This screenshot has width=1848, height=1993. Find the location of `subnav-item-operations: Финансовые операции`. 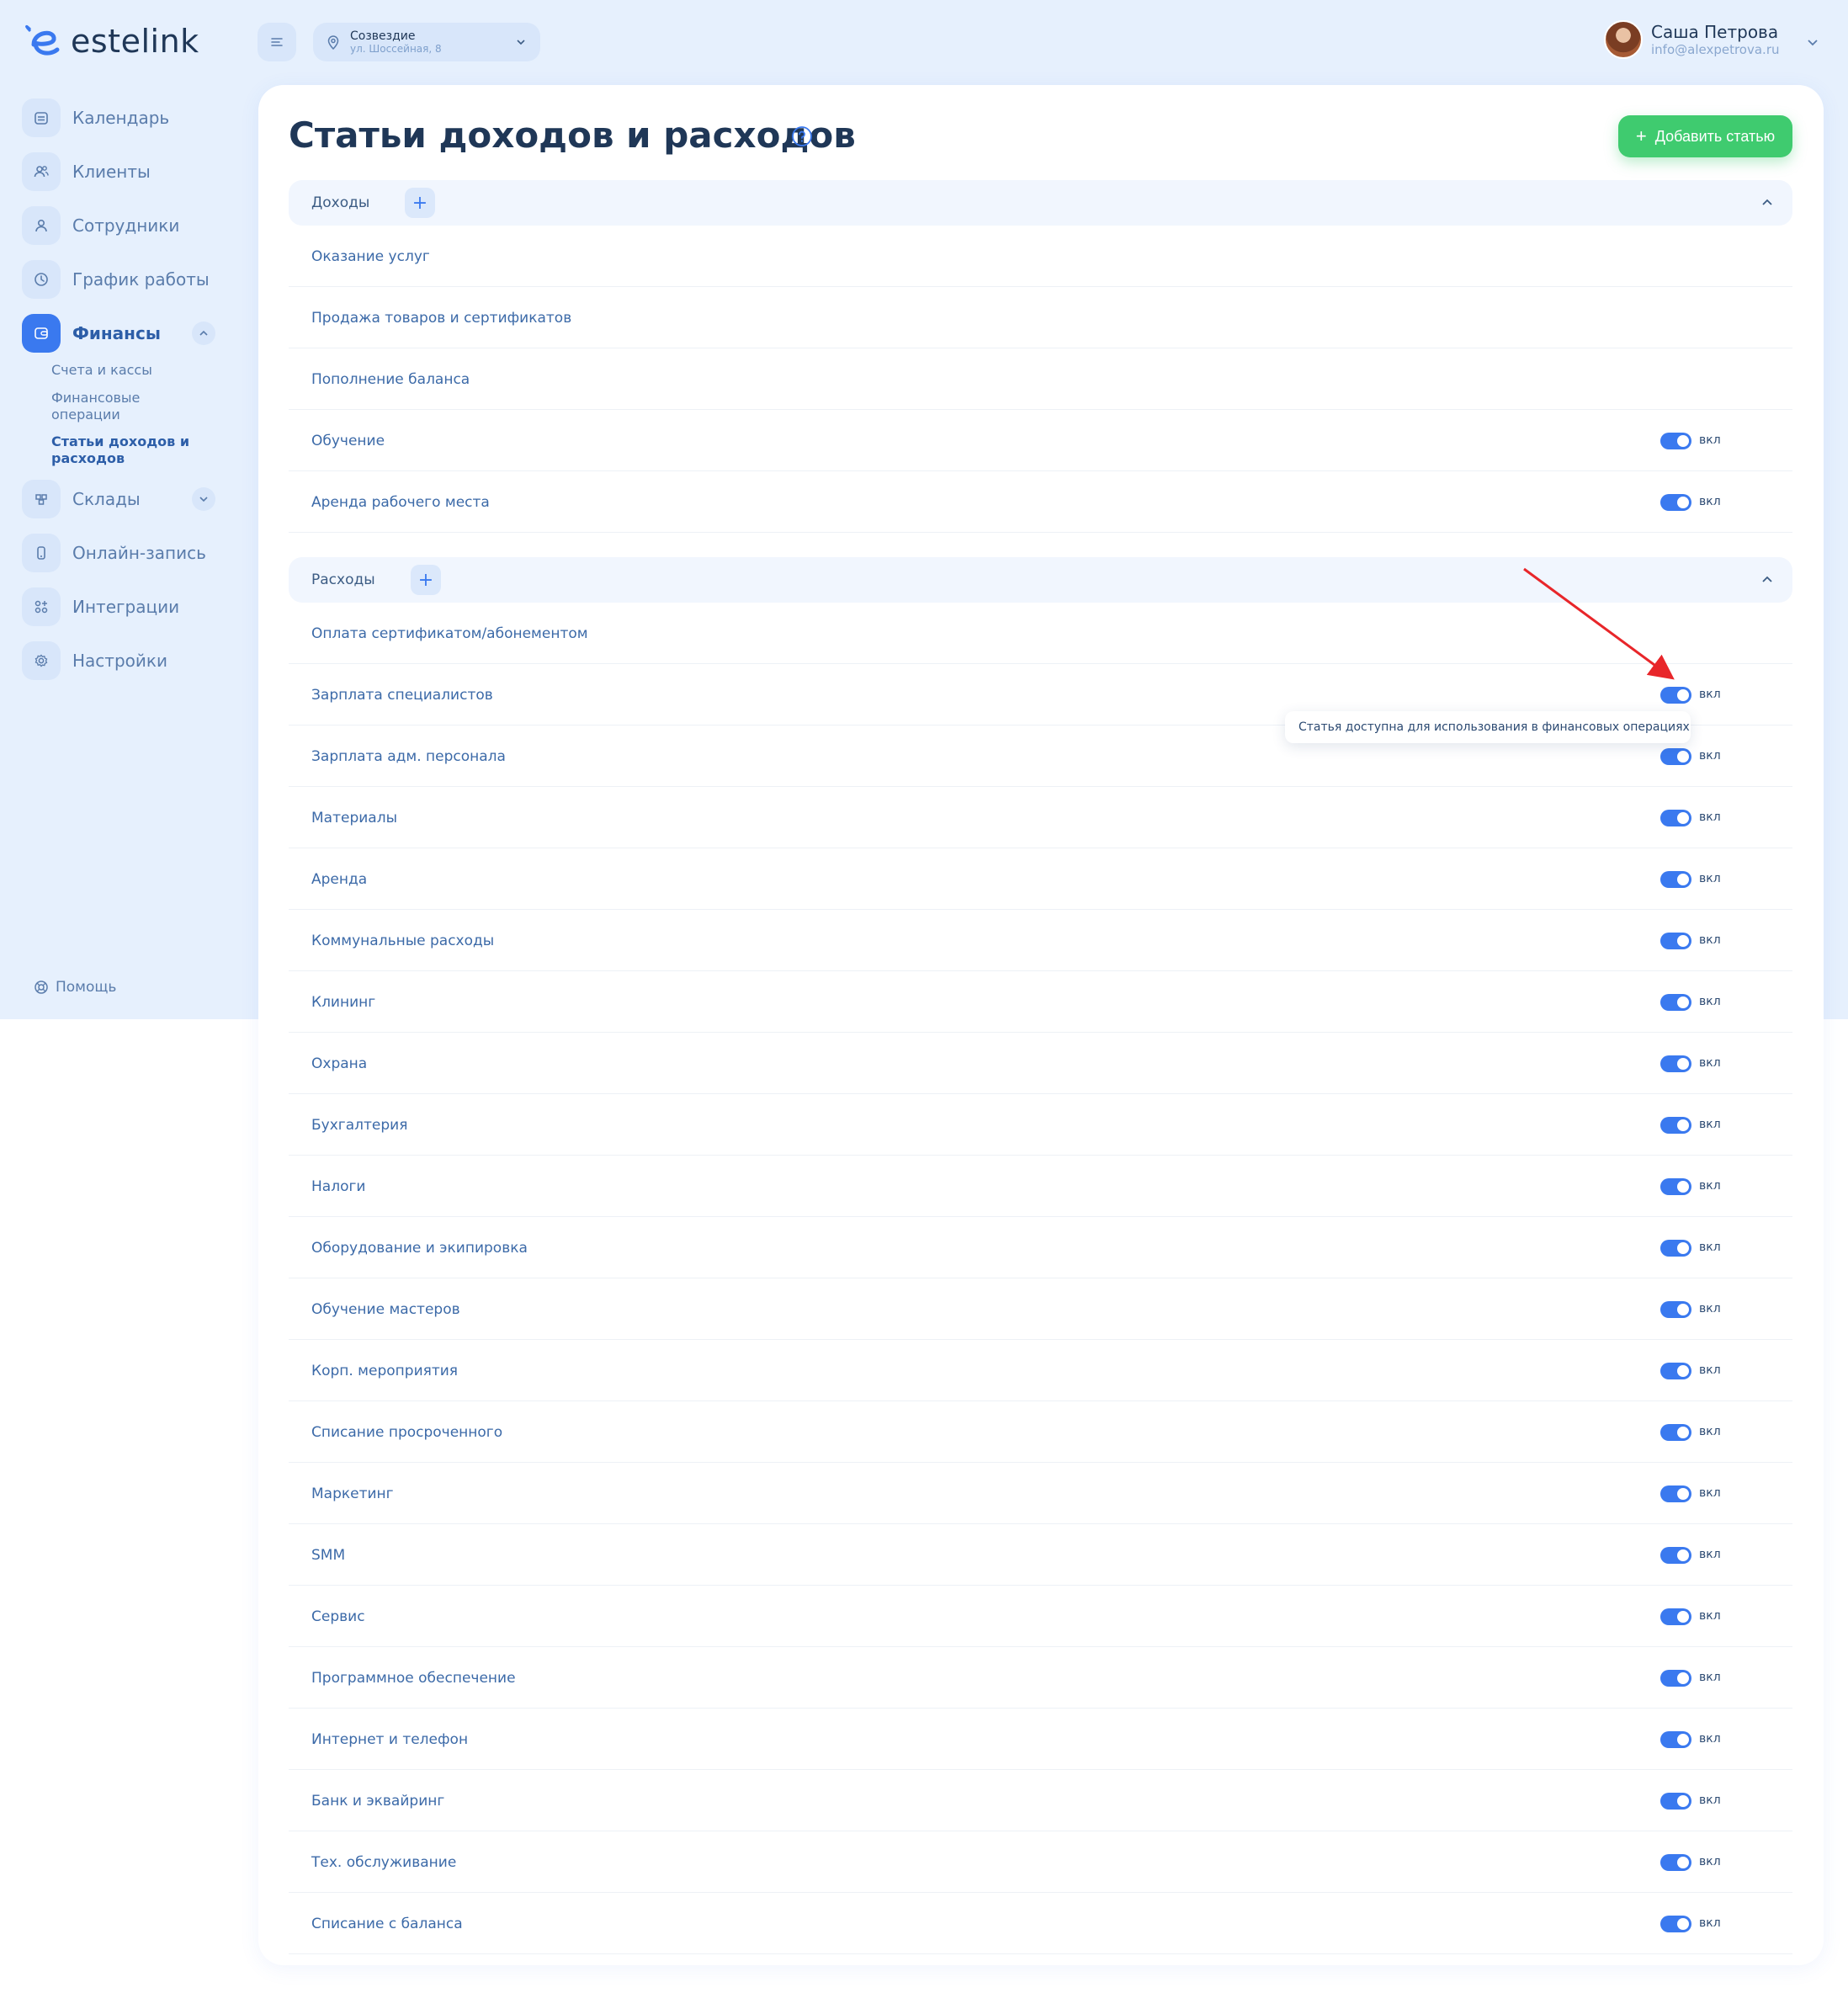

subnav-item-operations: Финансовые операции is located at coordinates (131, 406).